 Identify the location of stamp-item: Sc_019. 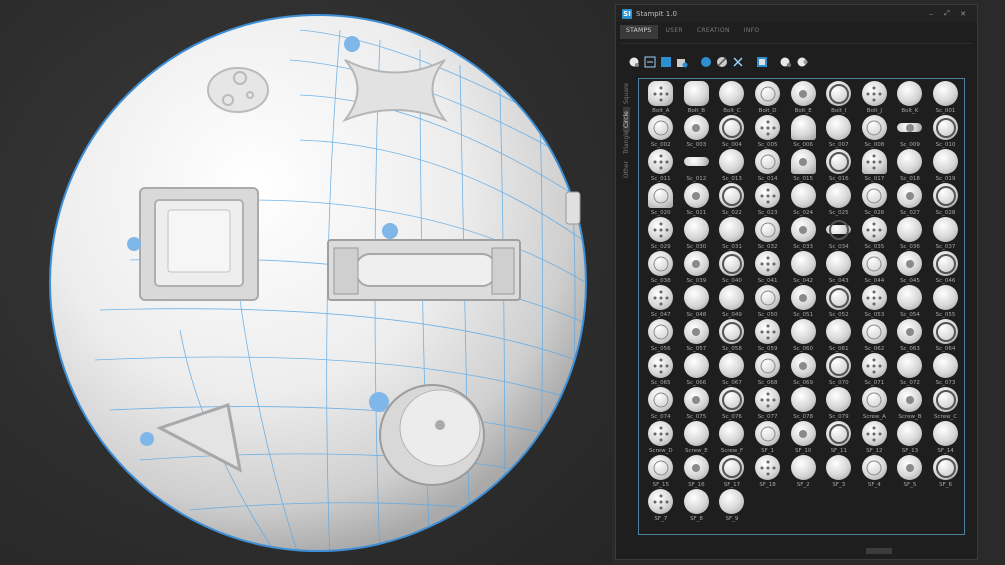
(946, 166).